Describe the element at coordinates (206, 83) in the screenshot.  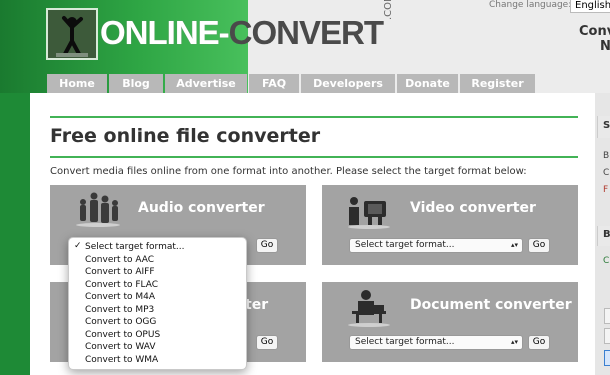
I see `nav-tab-advertise: Advertise` at that location.